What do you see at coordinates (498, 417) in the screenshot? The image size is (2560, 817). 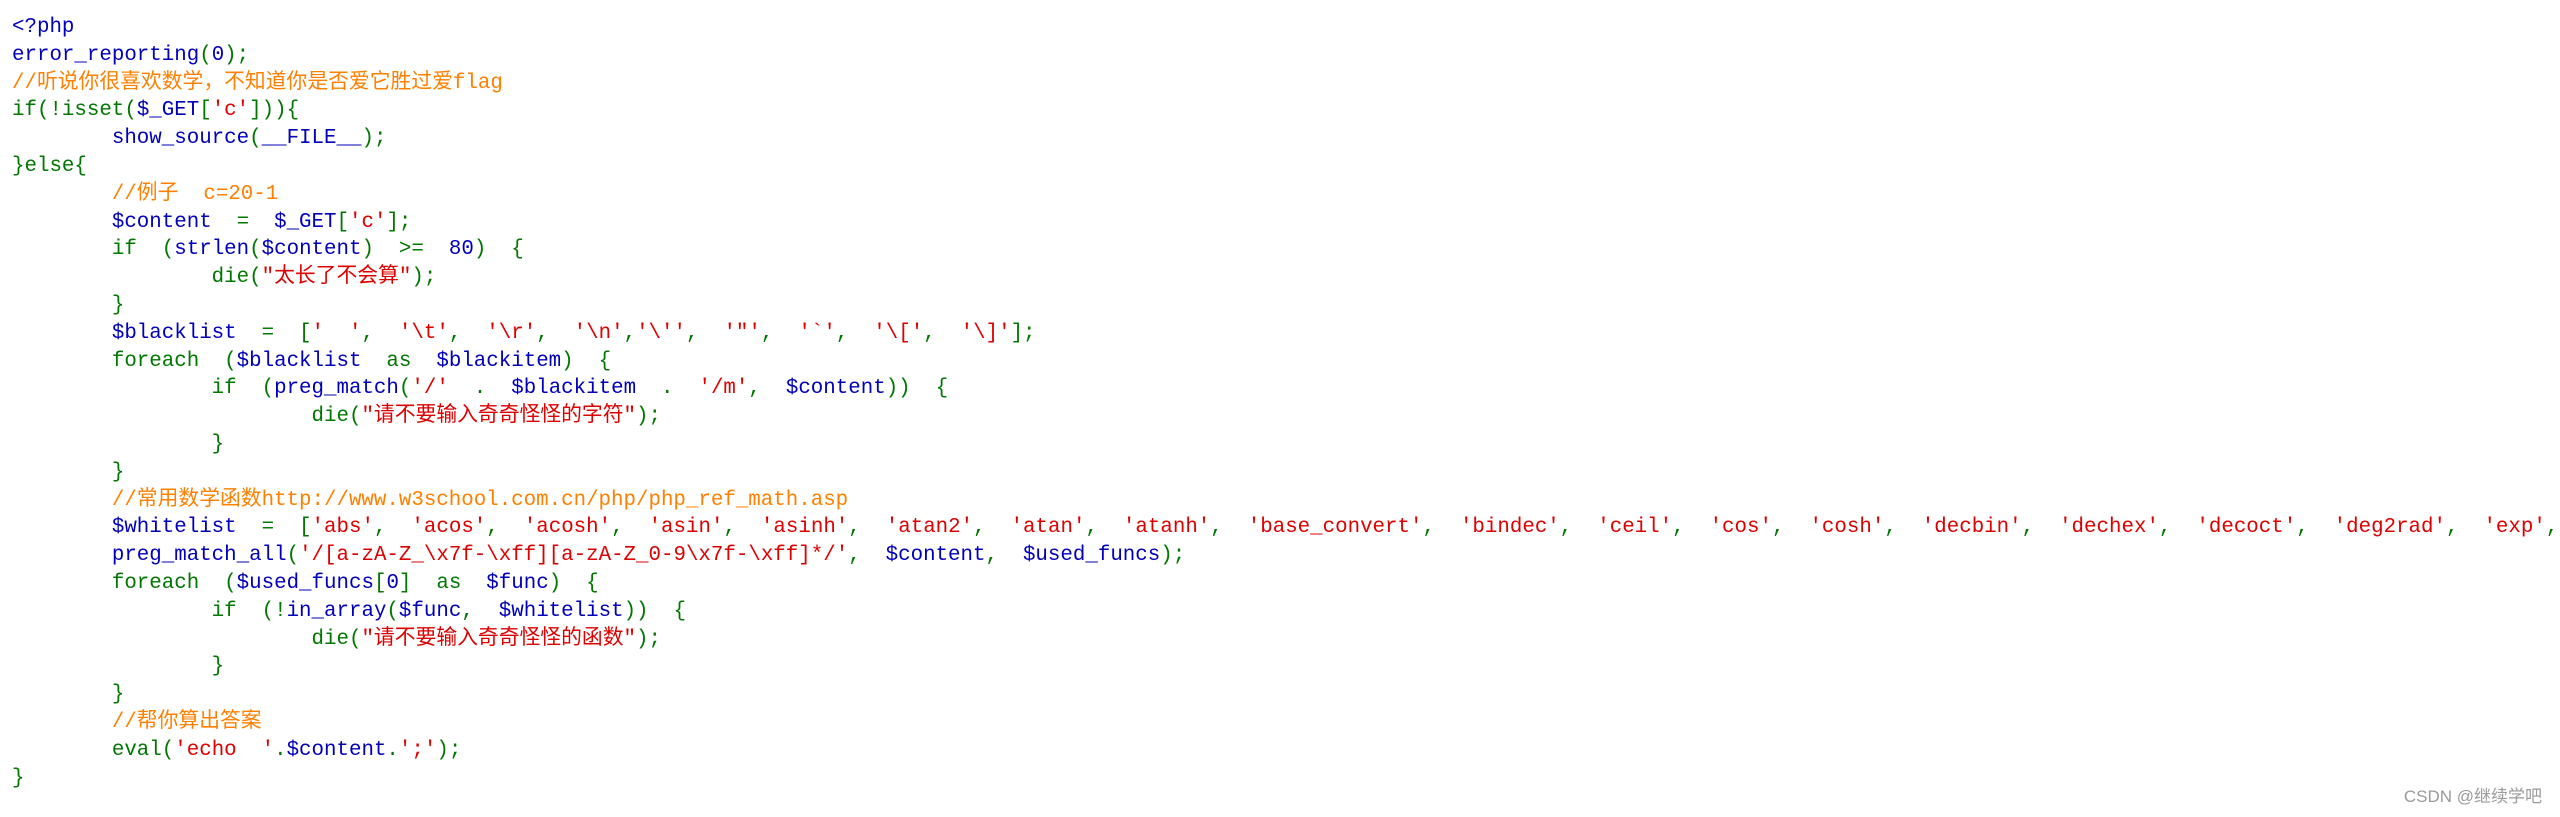 I see `code-string: "请不要输入奇奇怪怪的字符"` at bounding box center [498, 417].